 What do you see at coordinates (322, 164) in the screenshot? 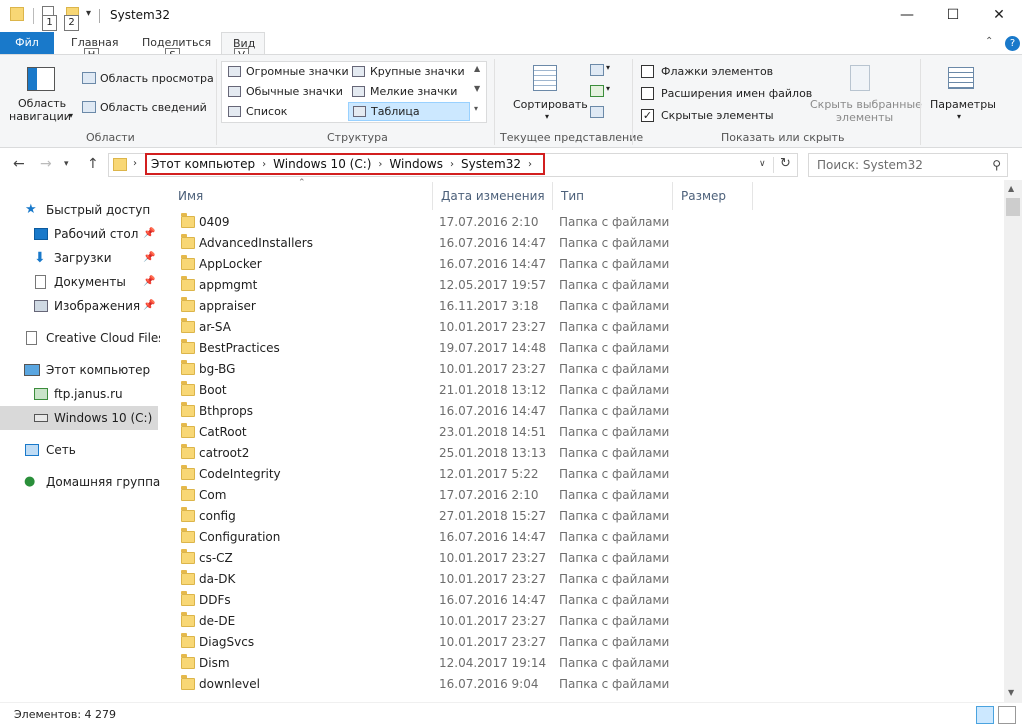
I see `breadcrumb-item: Windows 10 (C:)` at bounding box center [322, 164].